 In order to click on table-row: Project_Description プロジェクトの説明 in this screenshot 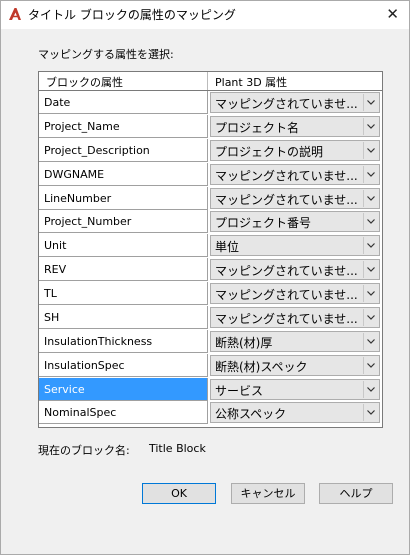, I will do `click(210, 150)`.